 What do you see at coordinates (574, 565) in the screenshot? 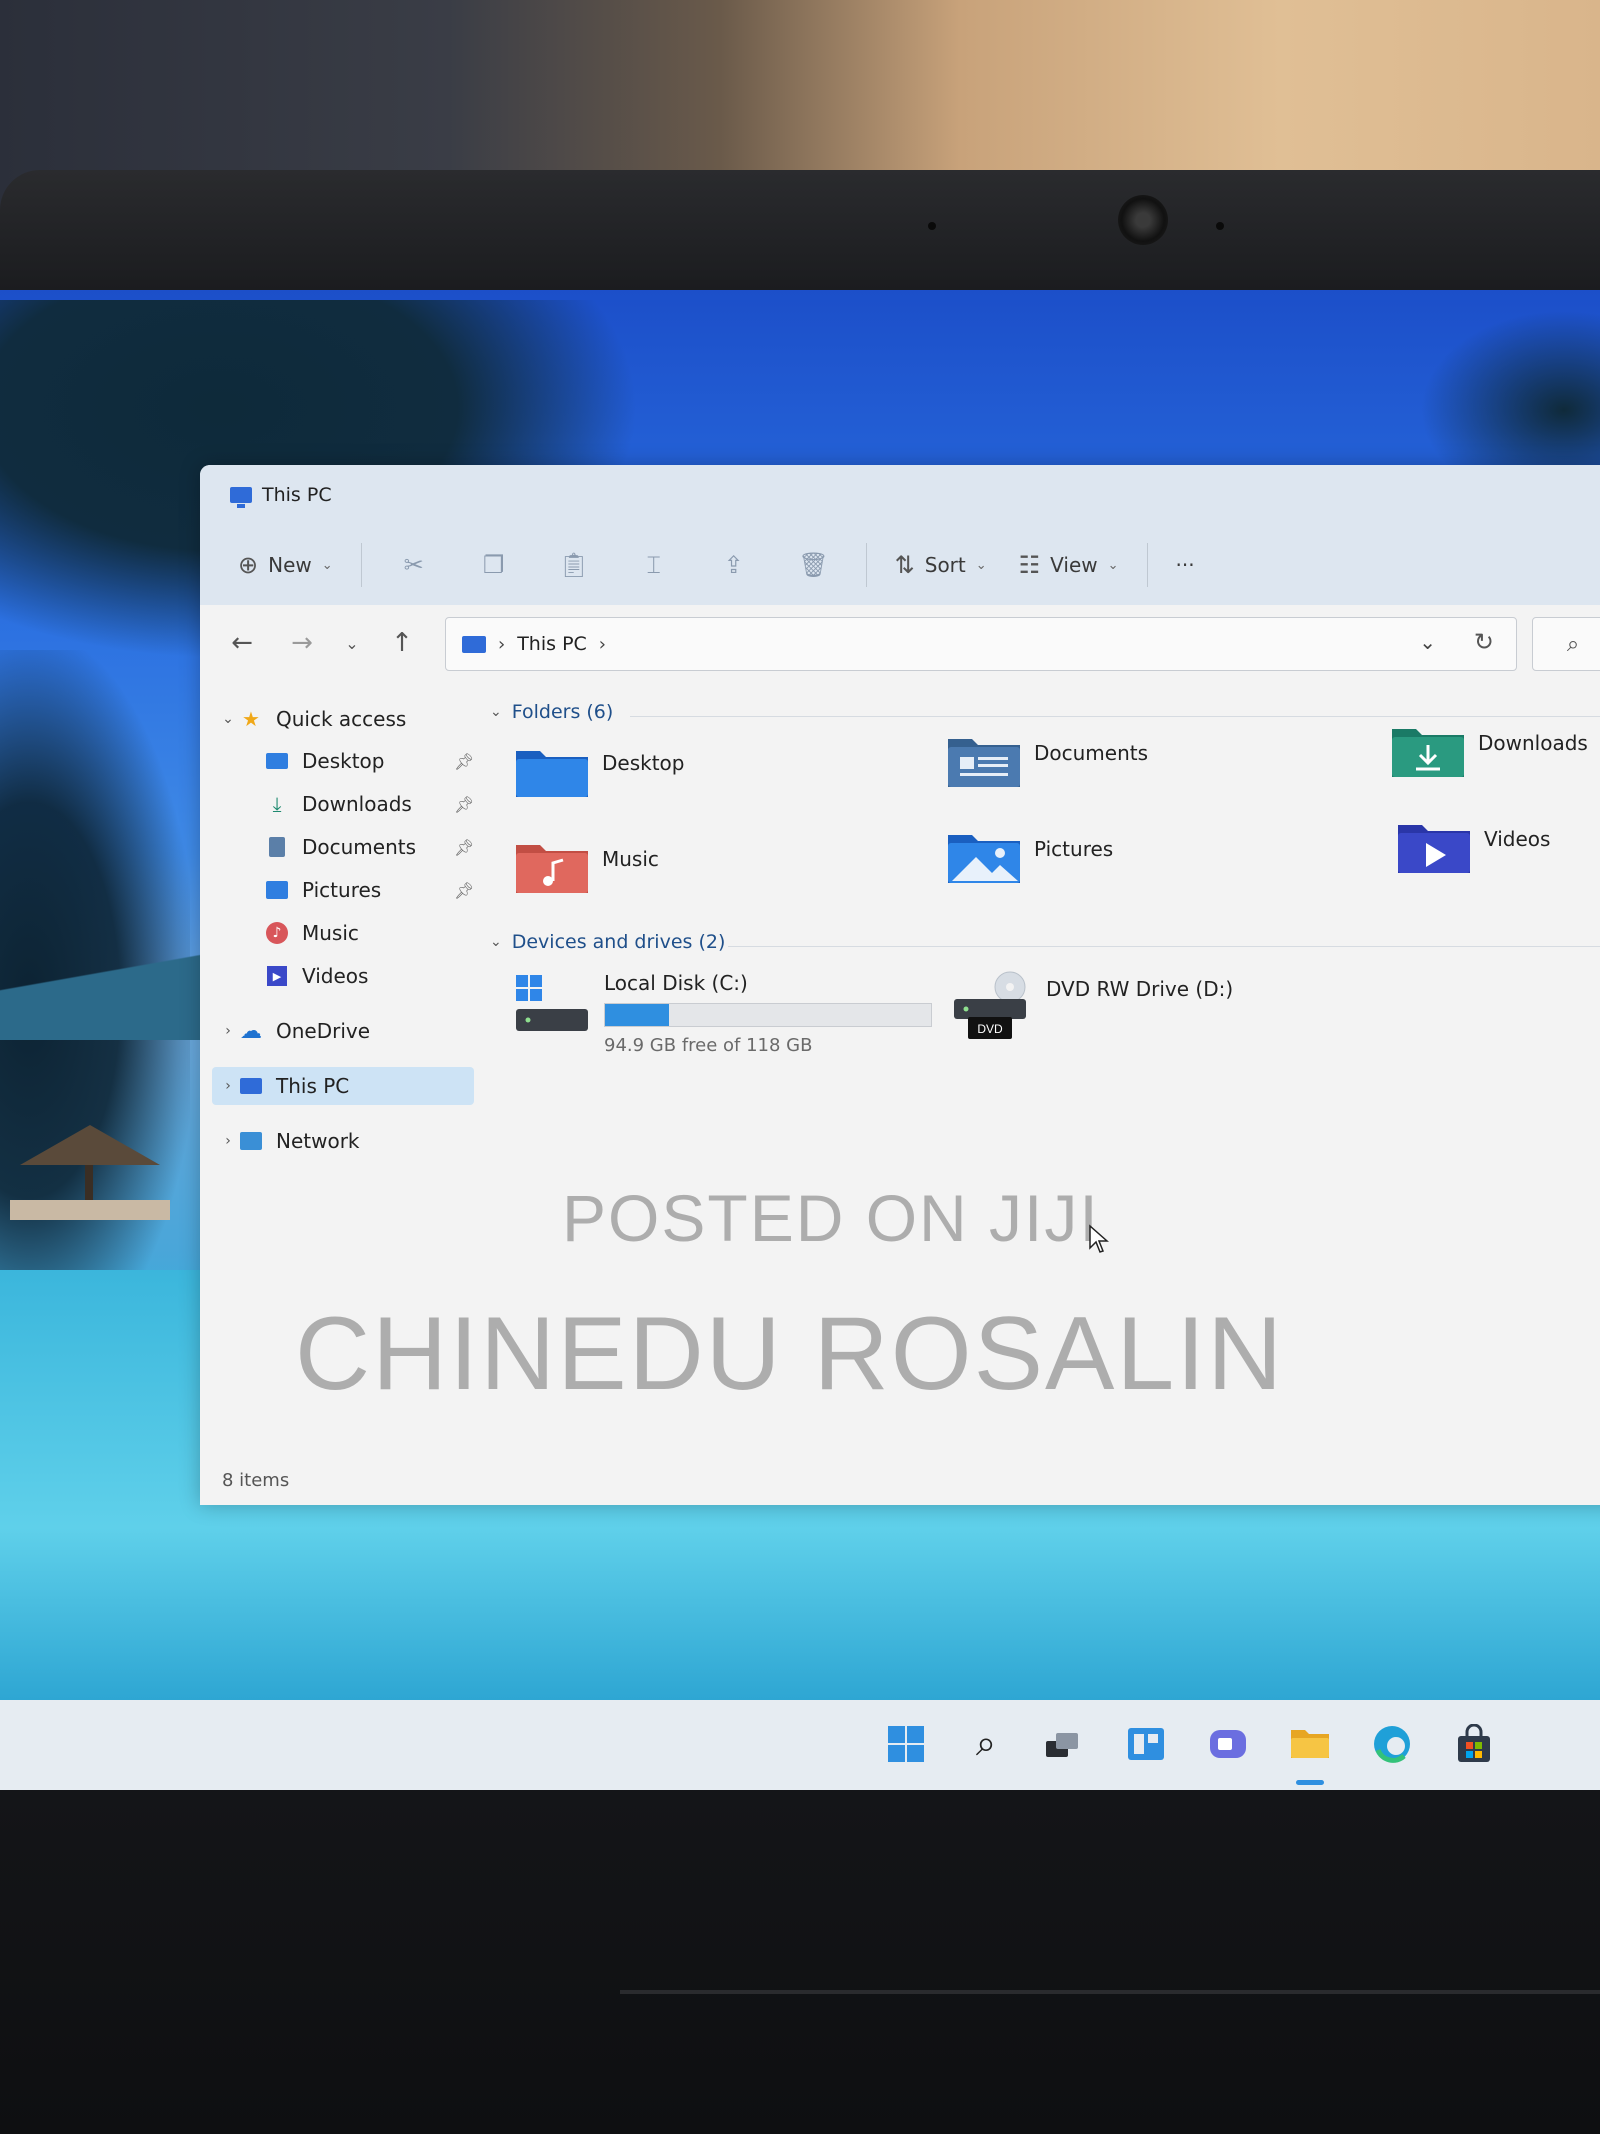
I see `paste-button: 📋︎` at bounding box center [574, 565].